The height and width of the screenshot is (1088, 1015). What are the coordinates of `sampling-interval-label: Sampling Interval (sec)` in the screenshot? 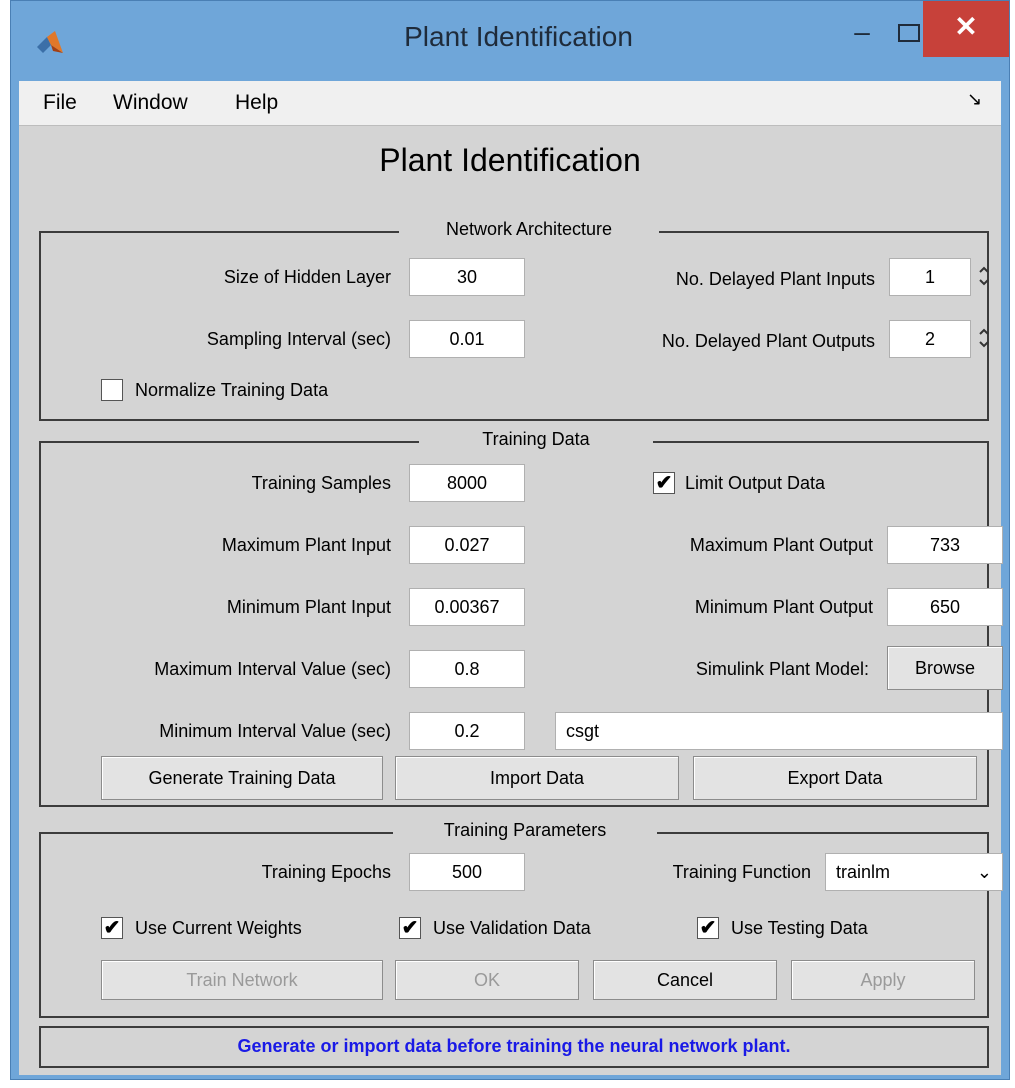 It's located at (298, 339).